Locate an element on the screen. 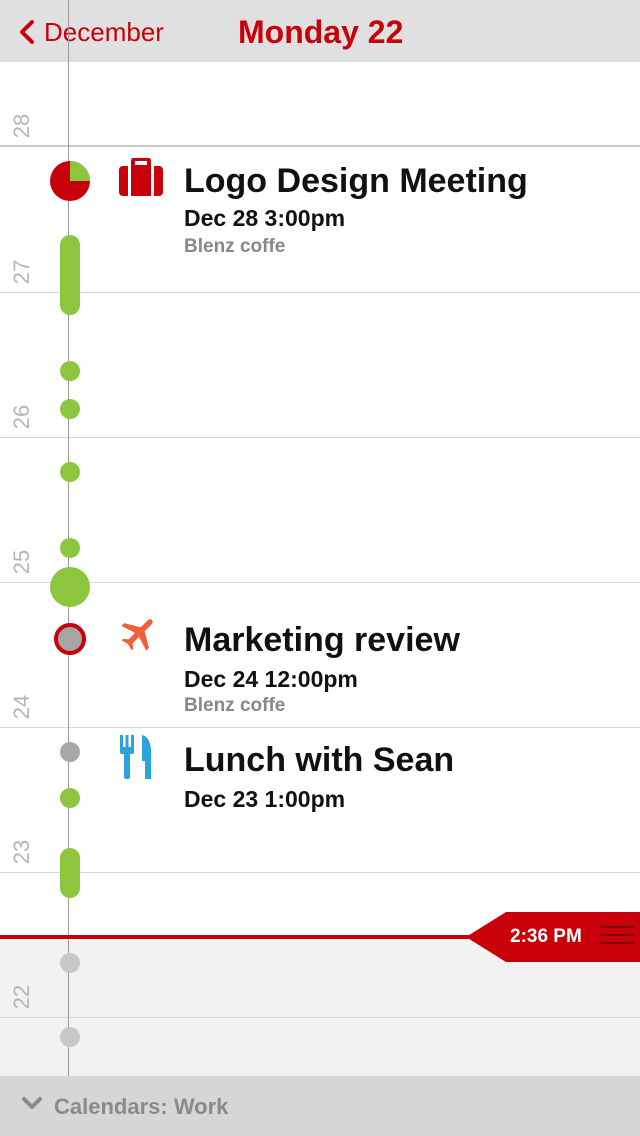  event-date: Dec 28 3:00pm is located at coordinates (265, 218).